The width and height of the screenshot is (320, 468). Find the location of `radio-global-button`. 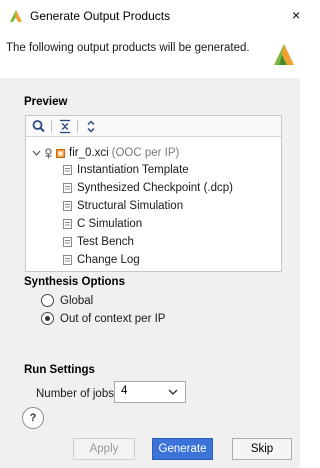

radio-global-button is located at coordinates (47, 300).